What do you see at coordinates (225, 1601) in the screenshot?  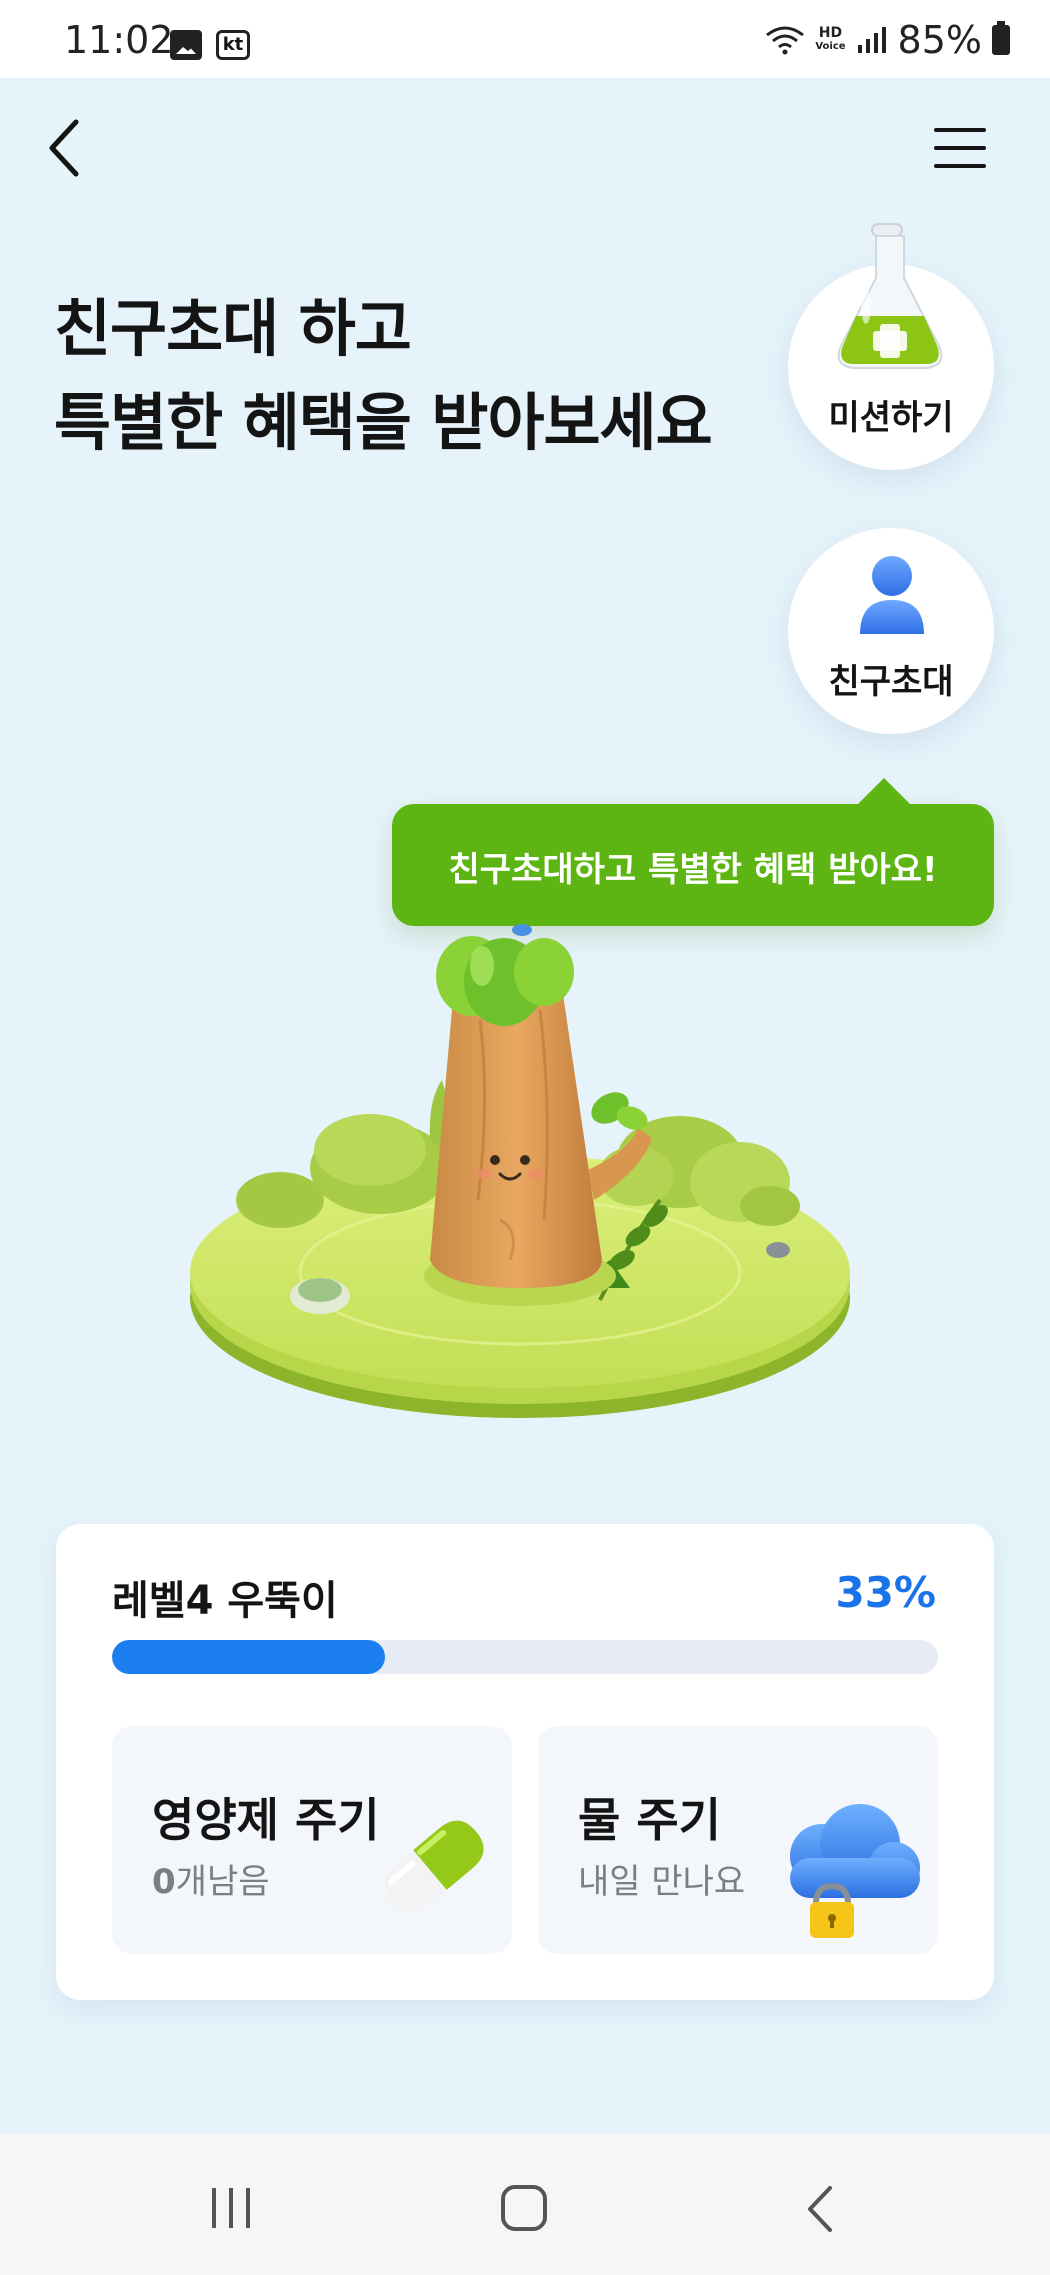 I see `level-title: 레벨4 우뚝이` at bounding box center [225, 1601].